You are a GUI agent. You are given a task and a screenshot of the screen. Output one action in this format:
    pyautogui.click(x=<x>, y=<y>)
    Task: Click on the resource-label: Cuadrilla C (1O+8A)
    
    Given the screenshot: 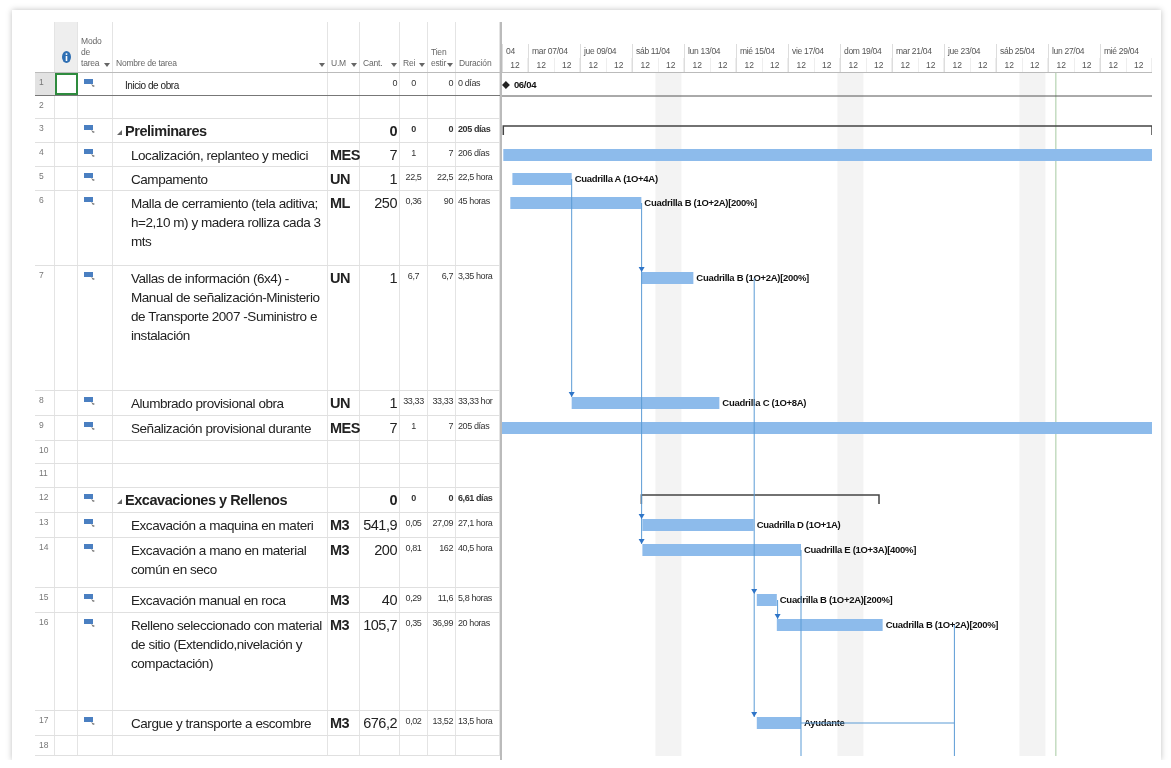 What is the action you would take?
    pyautogui.click(x=764, y=402)
    